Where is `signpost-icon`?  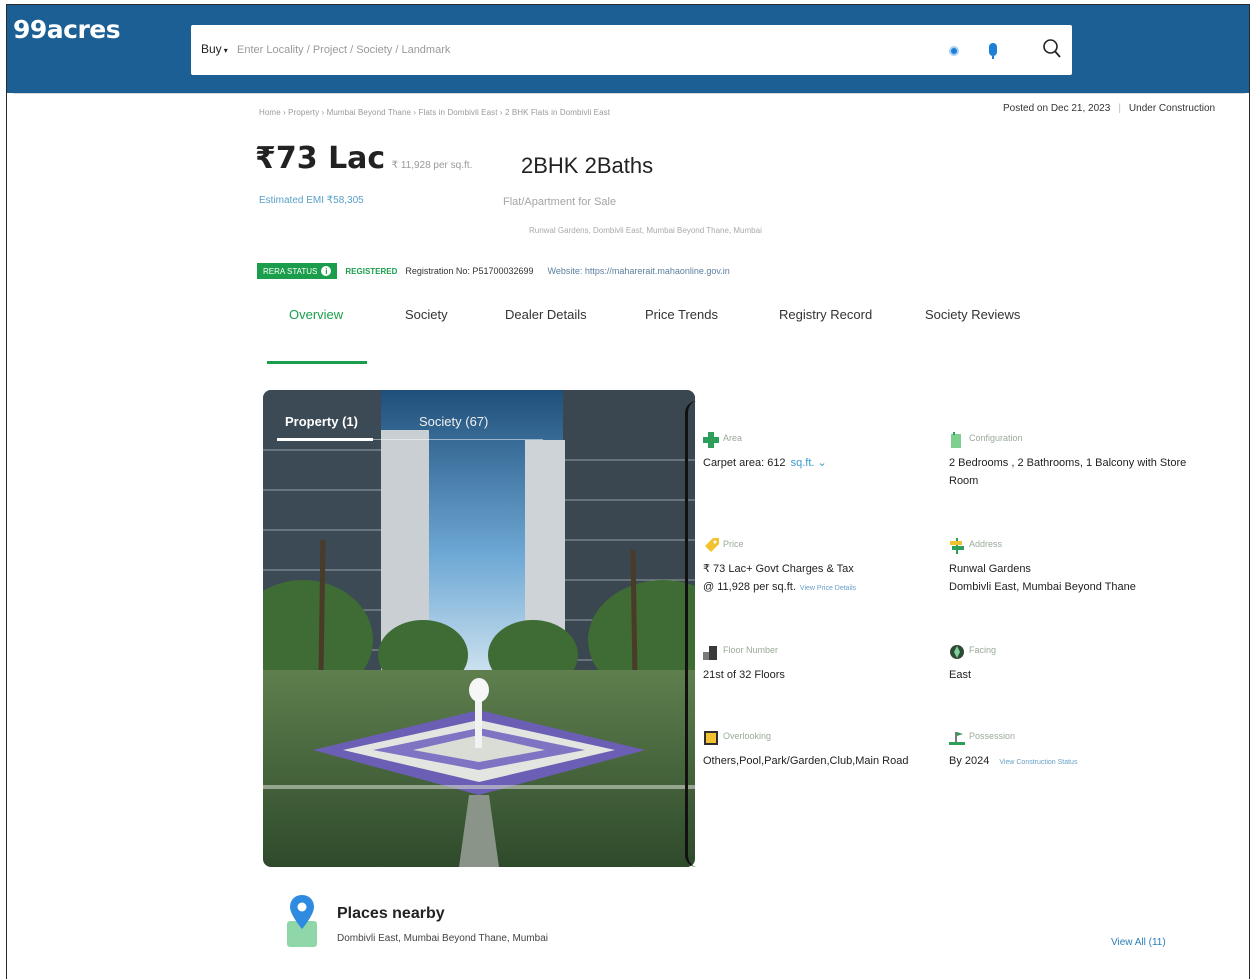
signpost-icon is located at coordinates (957, 546).